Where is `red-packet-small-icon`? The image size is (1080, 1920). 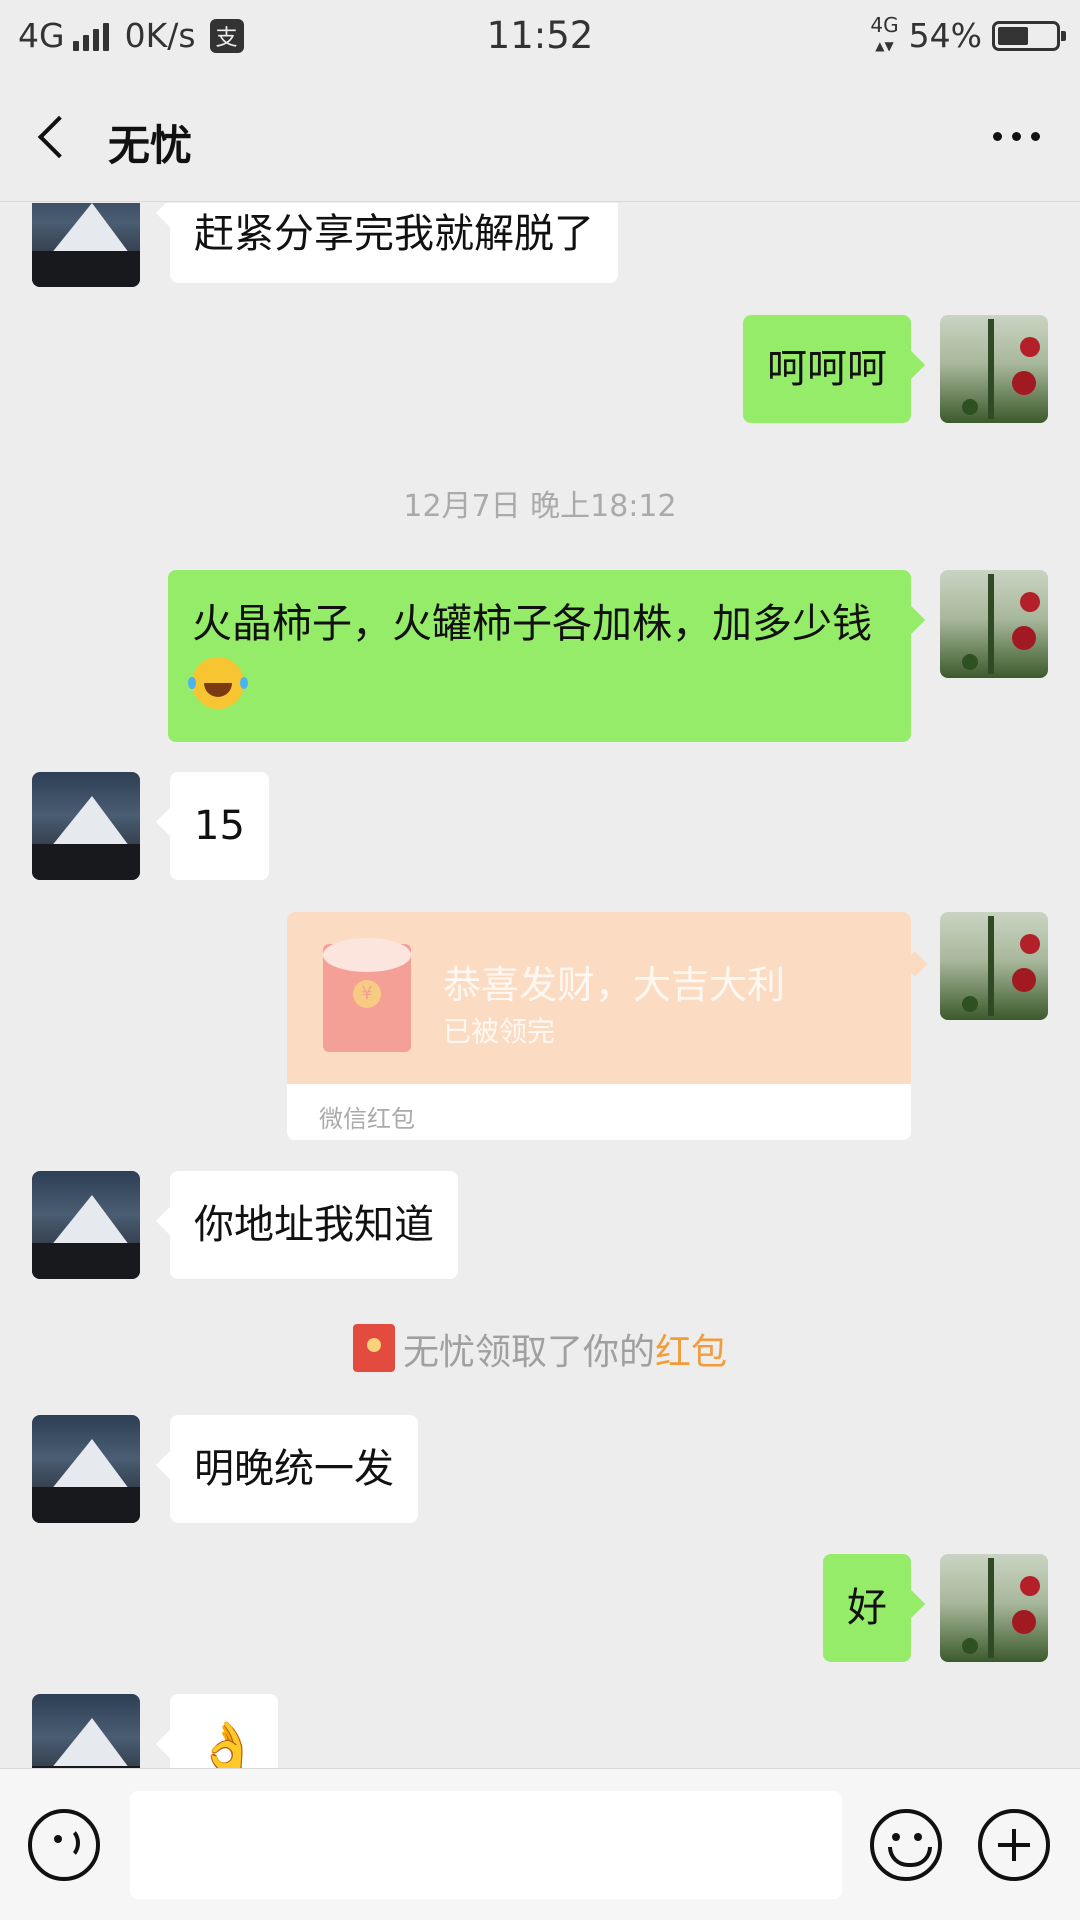
red-packet-small-icon is located at coordinates (373, 1348).